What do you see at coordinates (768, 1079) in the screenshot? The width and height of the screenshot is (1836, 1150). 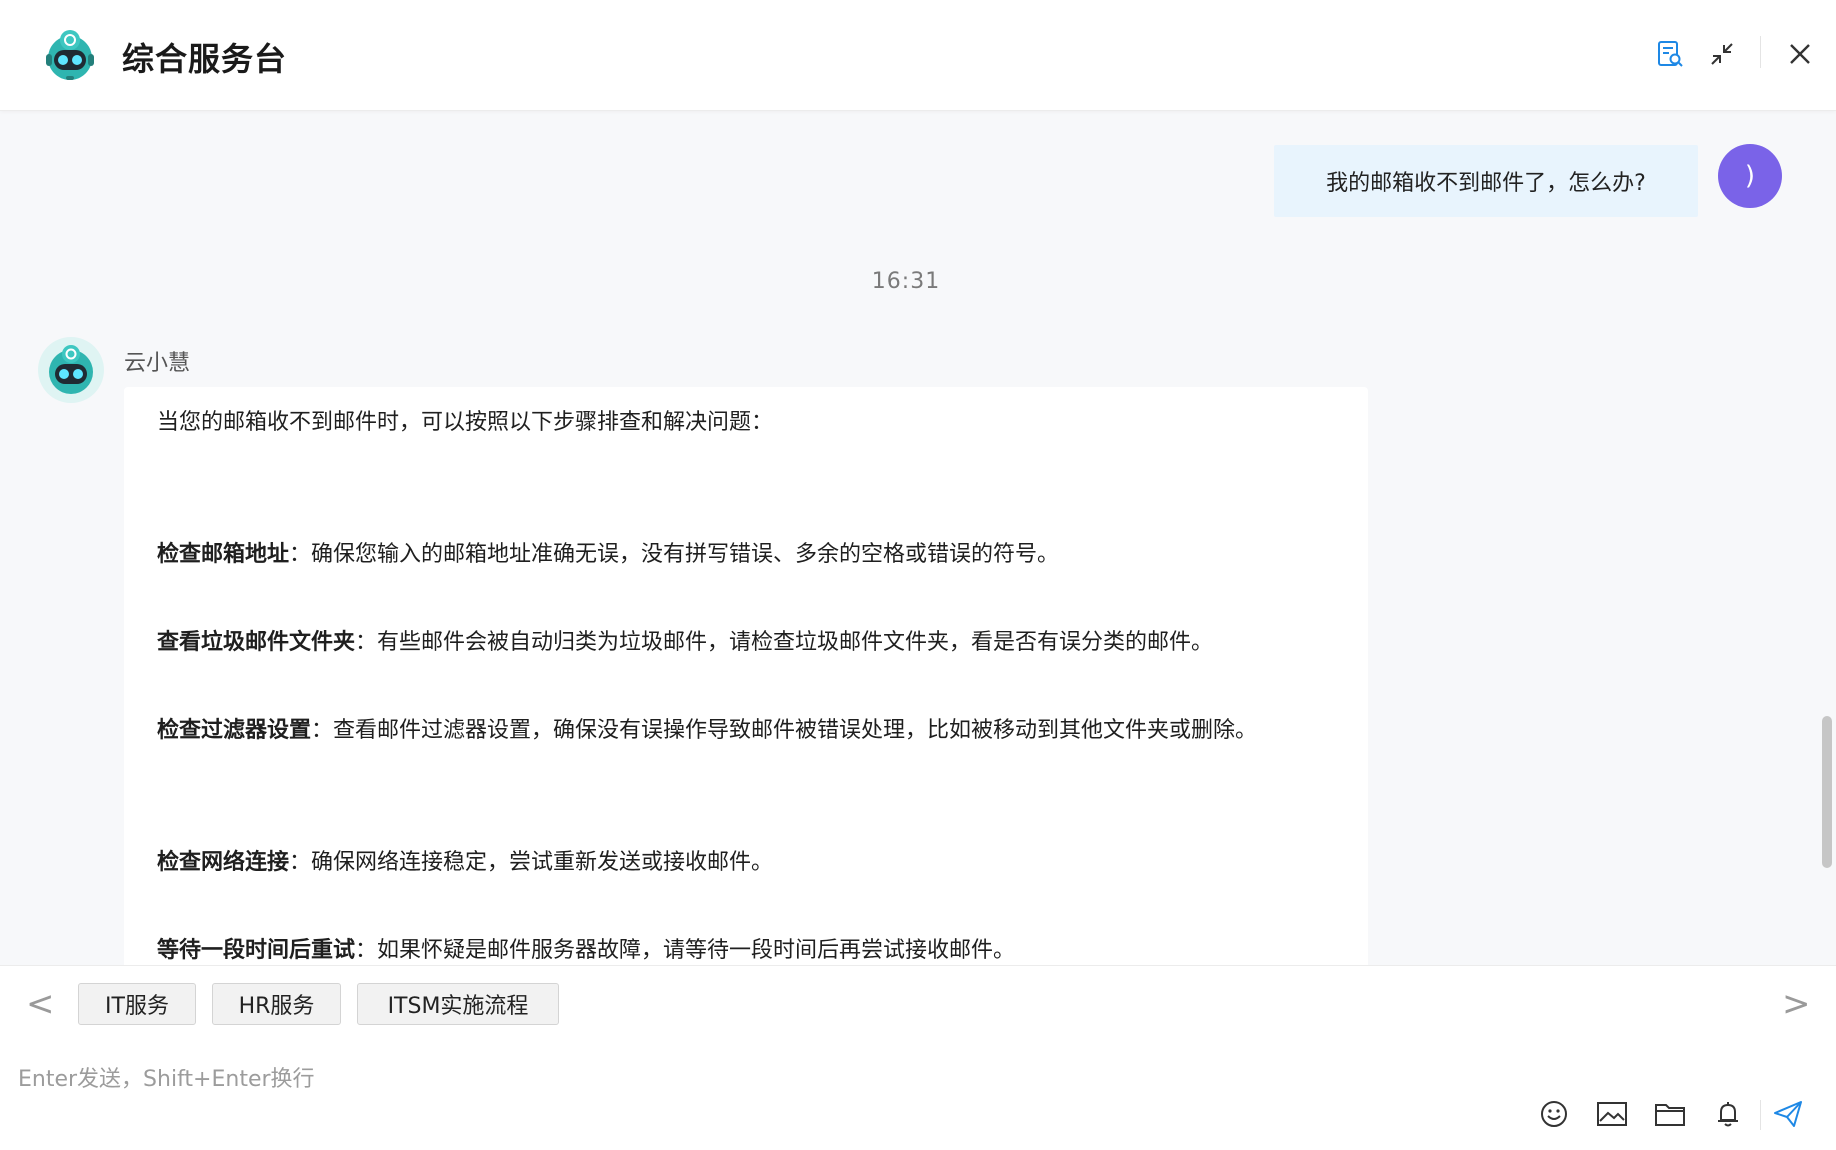 I see `message-input` at bounding box center [768, 1079].